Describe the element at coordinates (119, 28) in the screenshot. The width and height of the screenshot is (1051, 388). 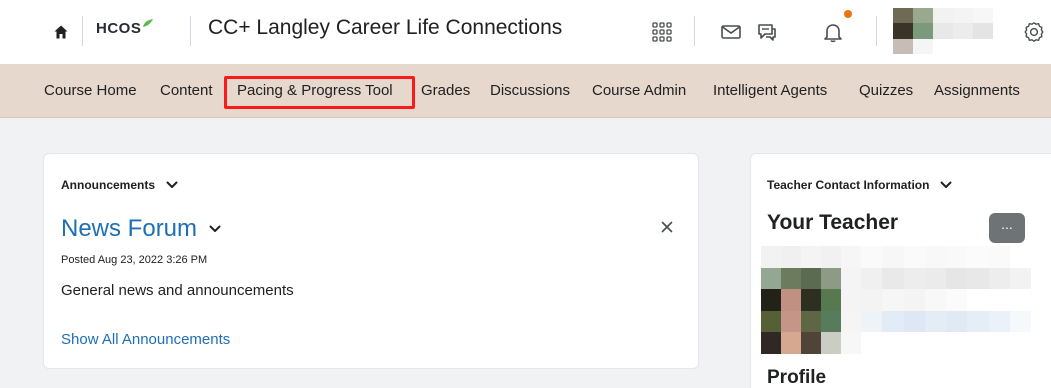
I see `logo-text: HCOS` at that location.